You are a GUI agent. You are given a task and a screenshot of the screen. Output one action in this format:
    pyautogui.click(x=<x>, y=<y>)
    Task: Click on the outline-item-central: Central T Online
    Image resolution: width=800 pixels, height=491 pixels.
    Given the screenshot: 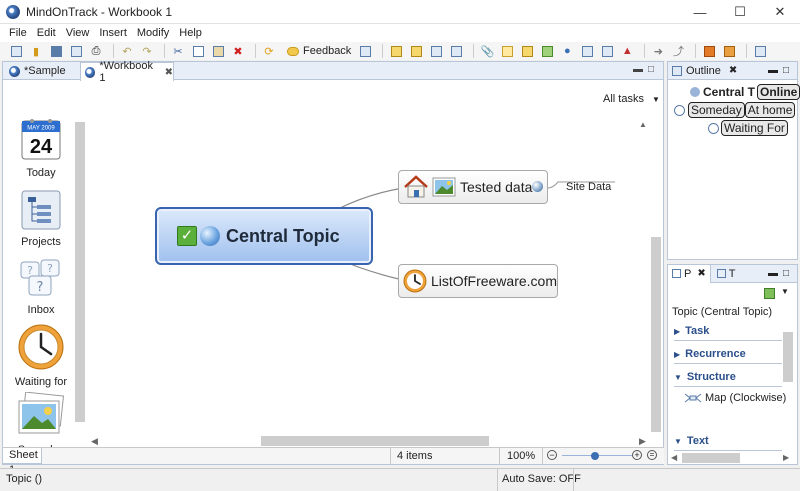 What is the action you would take?
    pyautogui.click(x=745, y=92)
    